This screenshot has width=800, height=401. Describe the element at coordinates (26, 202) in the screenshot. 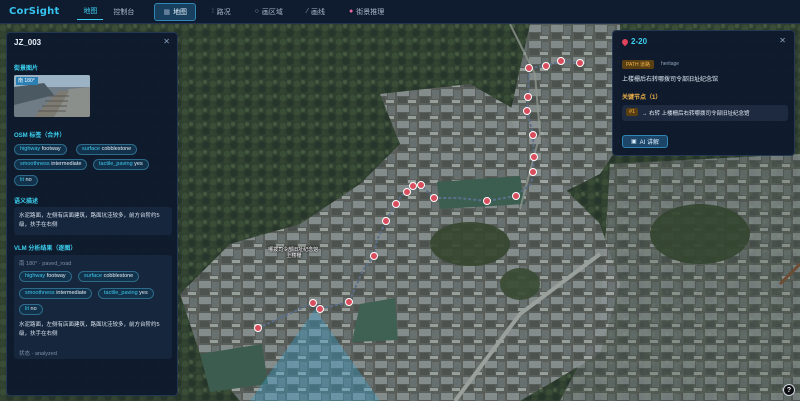

I see `semantic-heading: 语义描述` at that location.